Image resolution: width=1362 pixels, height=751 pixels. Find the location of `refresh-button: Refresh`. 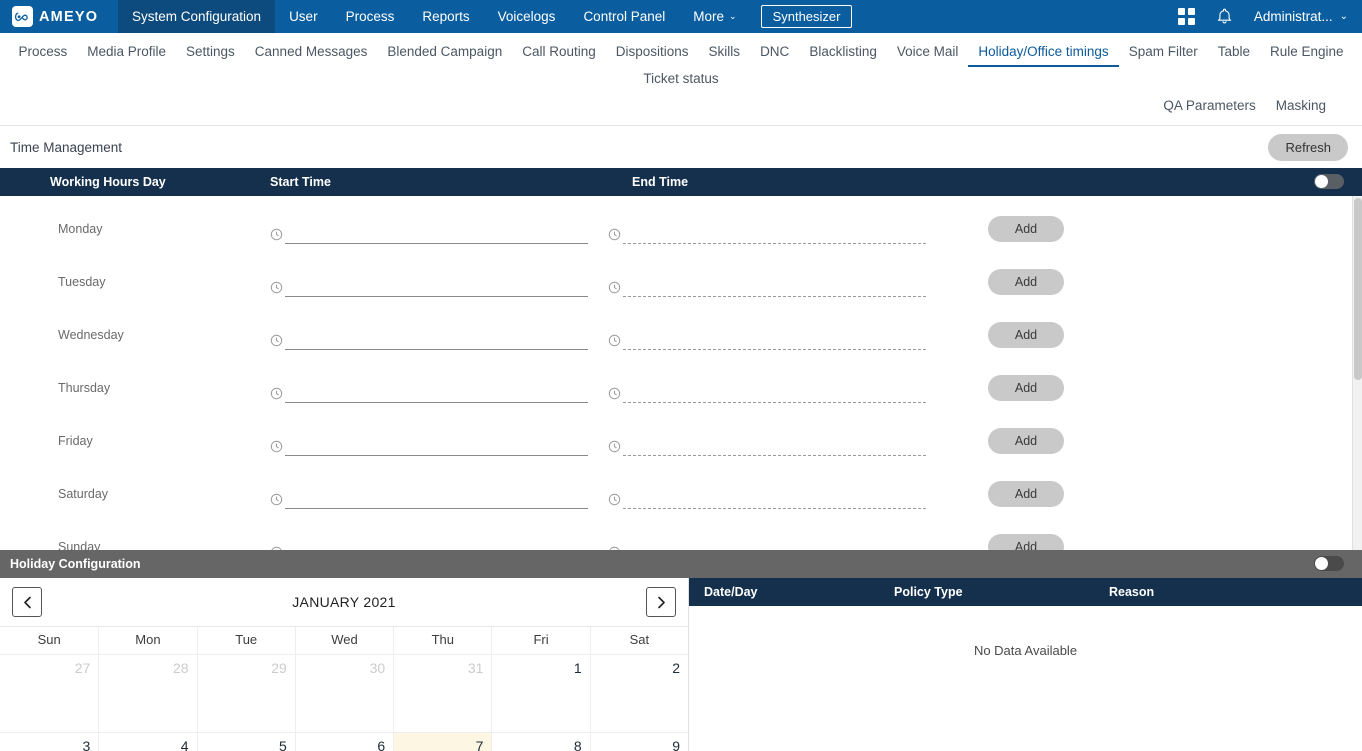

refresh-button: Refresh is located at coordinates (1308, 147).